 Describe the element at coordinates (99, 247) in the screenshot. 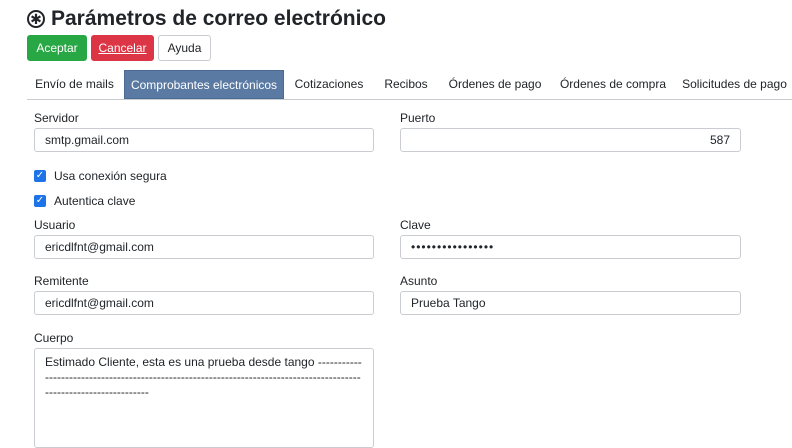

I see `usuario-value: ericdlfnt@gmail.com` at that location.